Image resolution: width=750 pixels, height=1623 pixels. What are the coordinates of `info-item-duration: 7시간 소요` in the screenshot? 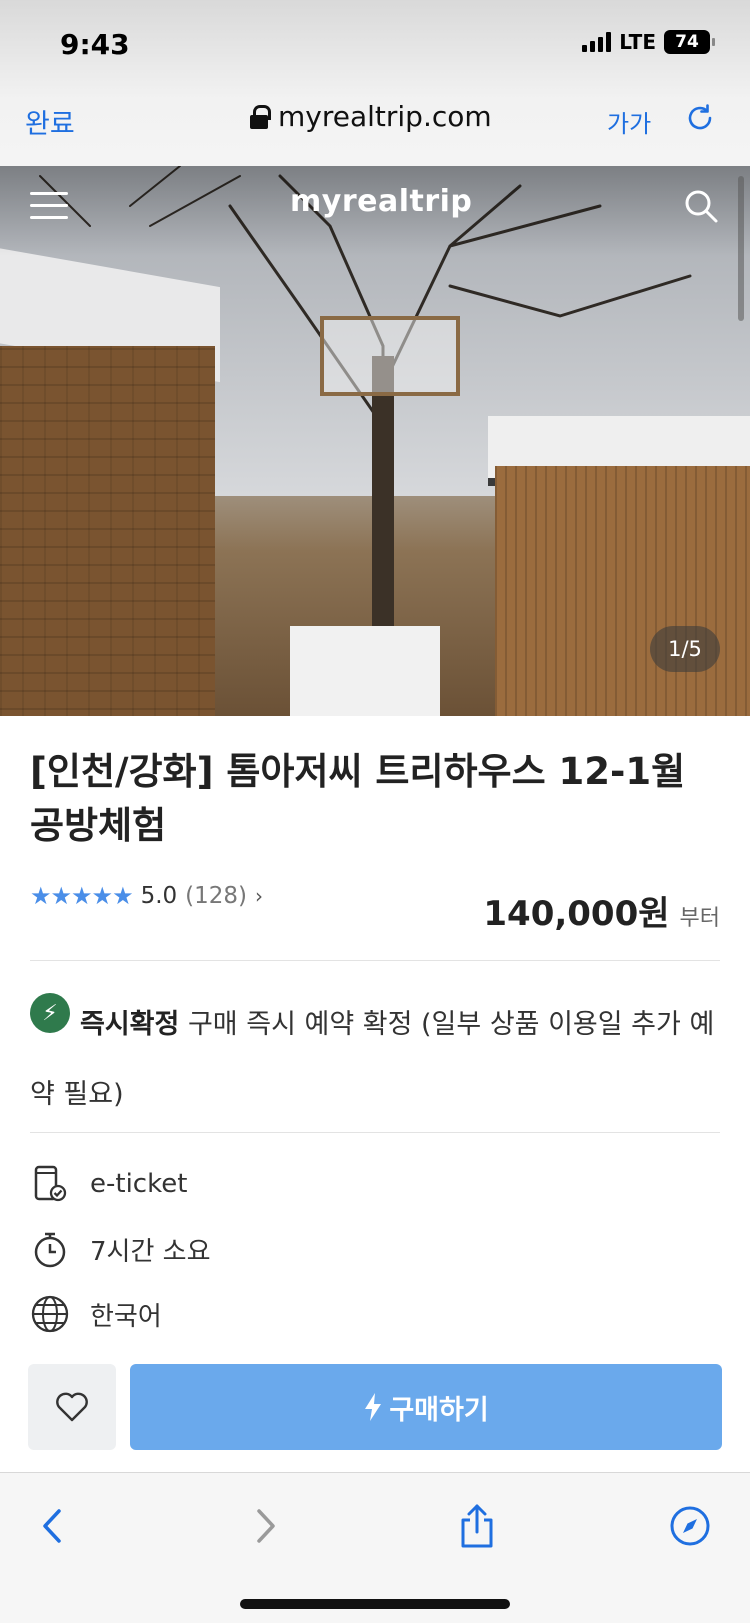 It's located at (120, 1249).